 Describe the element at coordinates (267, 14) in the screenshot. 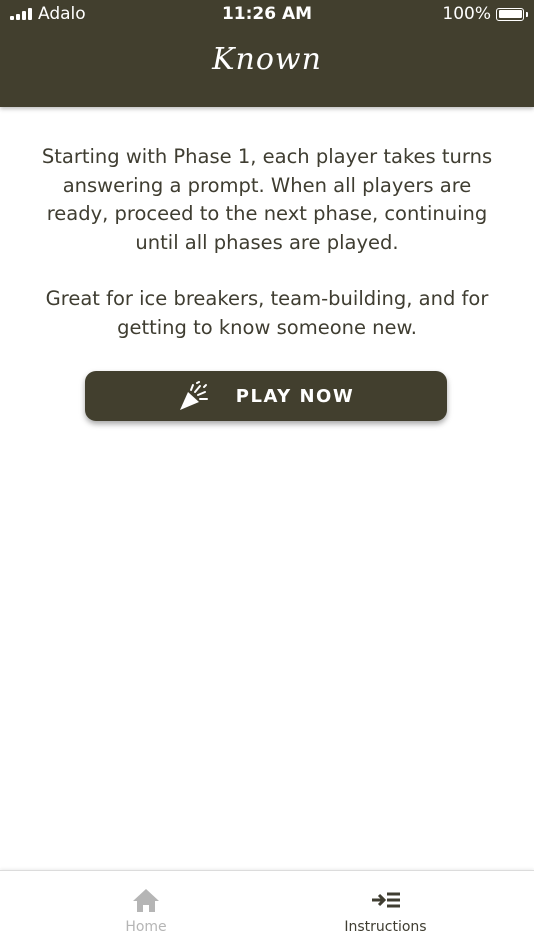

I see `status-bar: Adalo 11:26 AM 100%` at that location.